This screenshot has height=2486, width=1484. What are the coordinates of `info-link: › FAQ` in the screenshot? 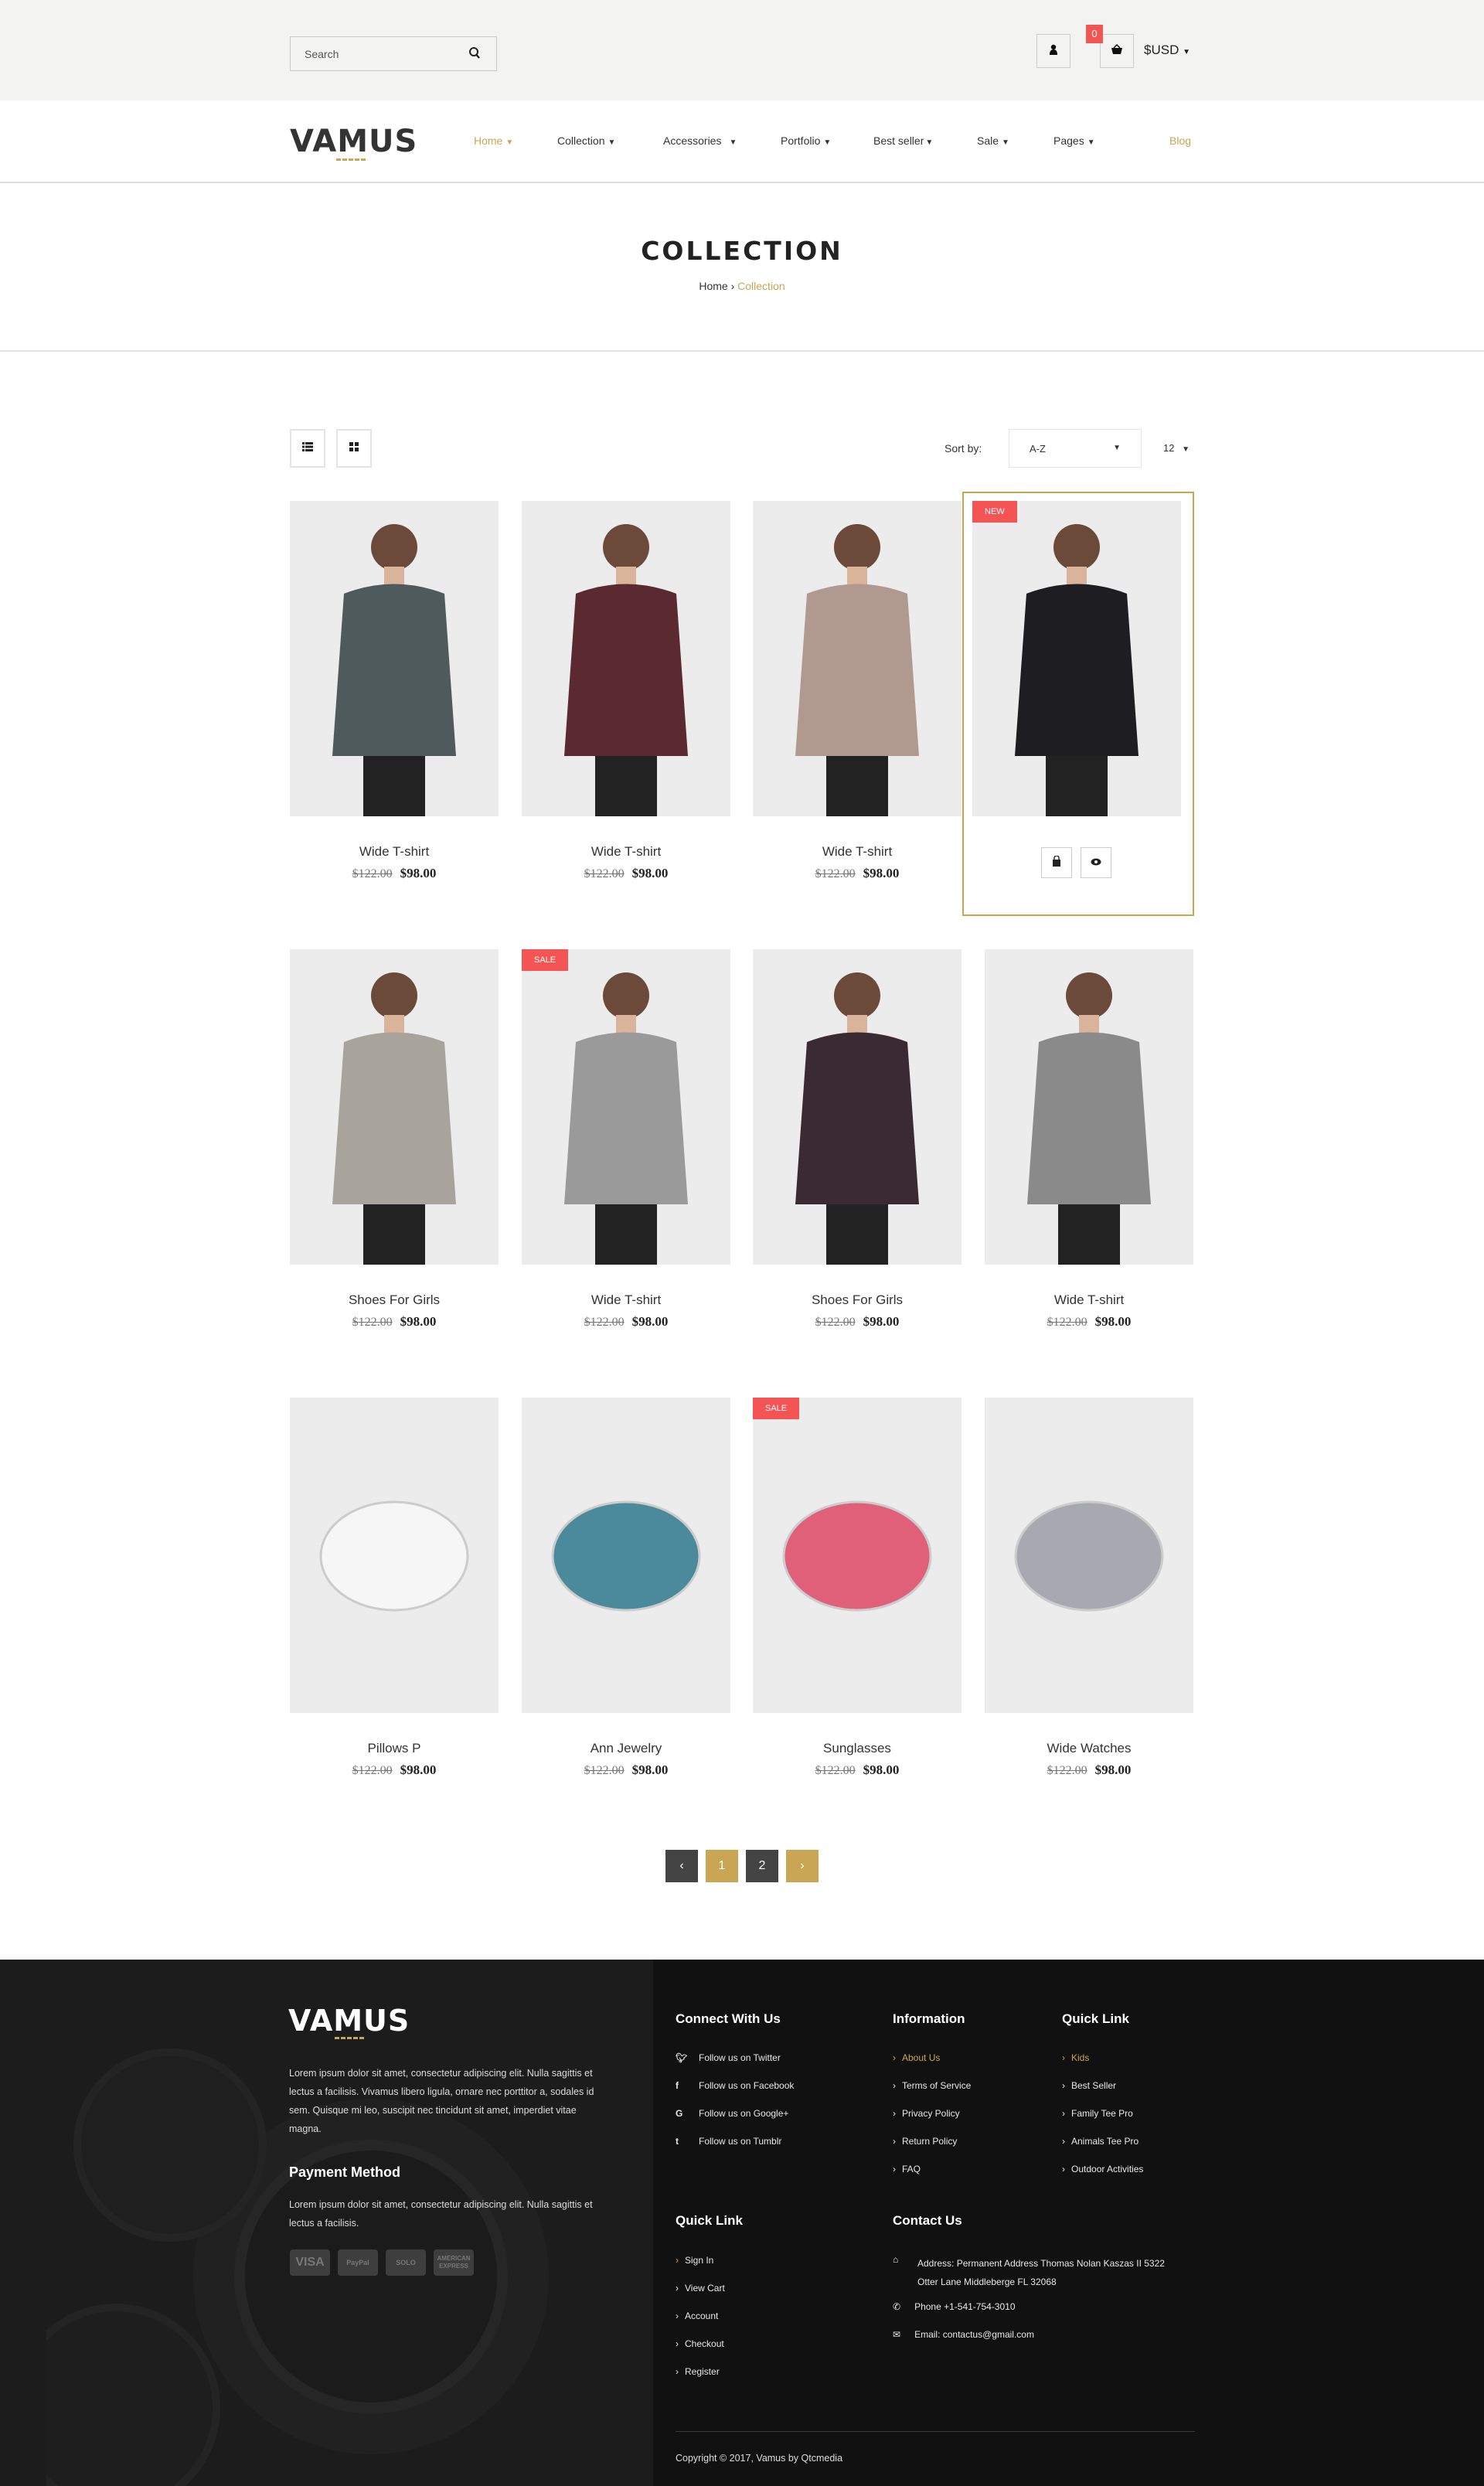 It's located at (907, 2169).